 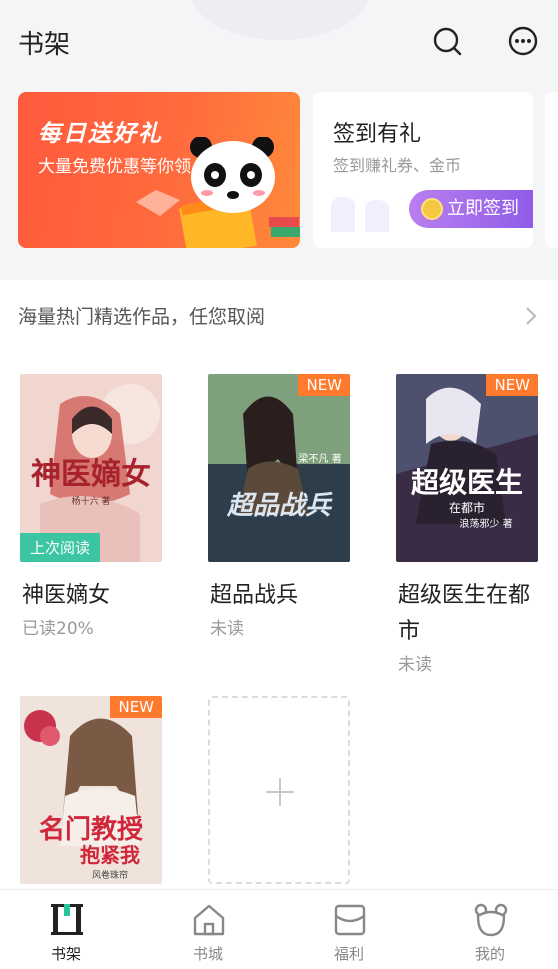 I want to click on page-title: 书架, so click(x=44, y=45).